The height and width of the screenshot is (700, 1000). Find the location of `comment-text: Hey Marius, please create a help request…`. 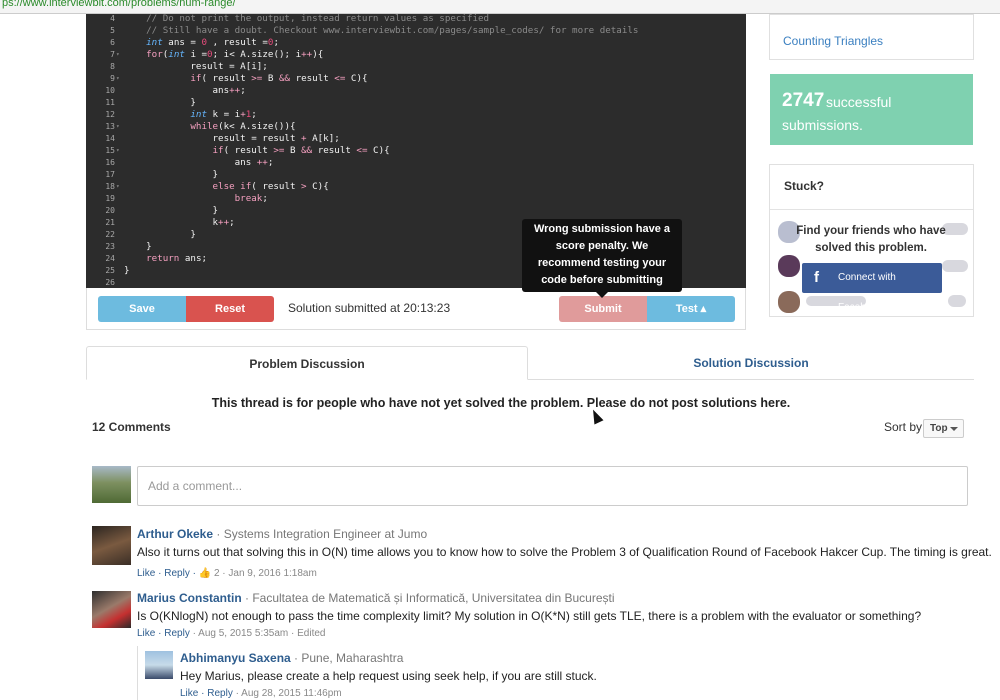

comment-text: Hey Marius, please create a help request… is located at coordinates (388, 676).